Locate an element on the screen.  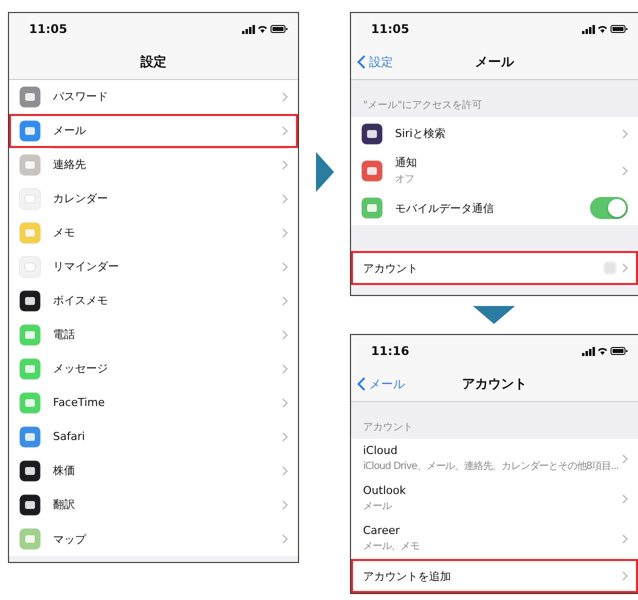
screen-title: メール is located at coordinates (494, 62).